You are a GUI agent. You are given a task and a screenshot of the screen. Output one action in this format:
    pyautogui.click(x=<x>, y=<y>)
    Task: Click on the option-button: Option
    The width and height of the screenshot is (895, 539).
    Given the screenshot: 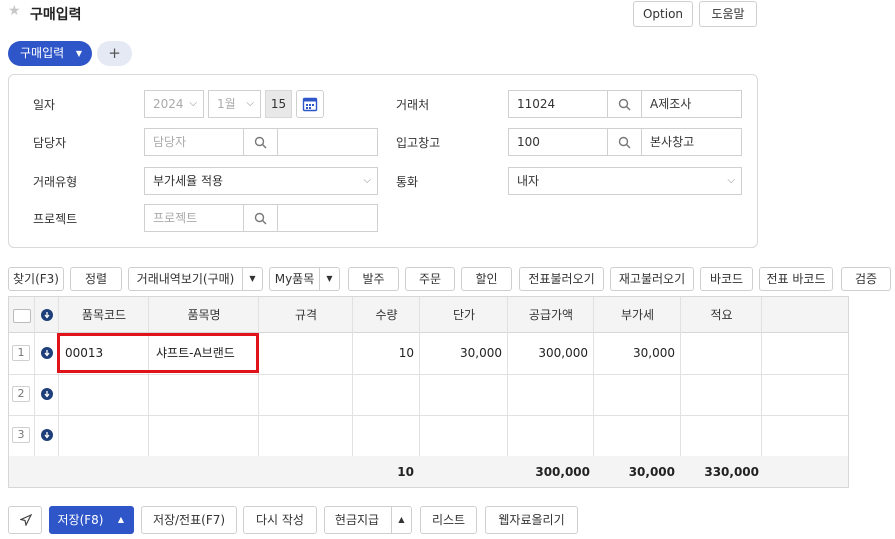 What is the action you would take?
    pyautogui.click(x=663, y=14)
    